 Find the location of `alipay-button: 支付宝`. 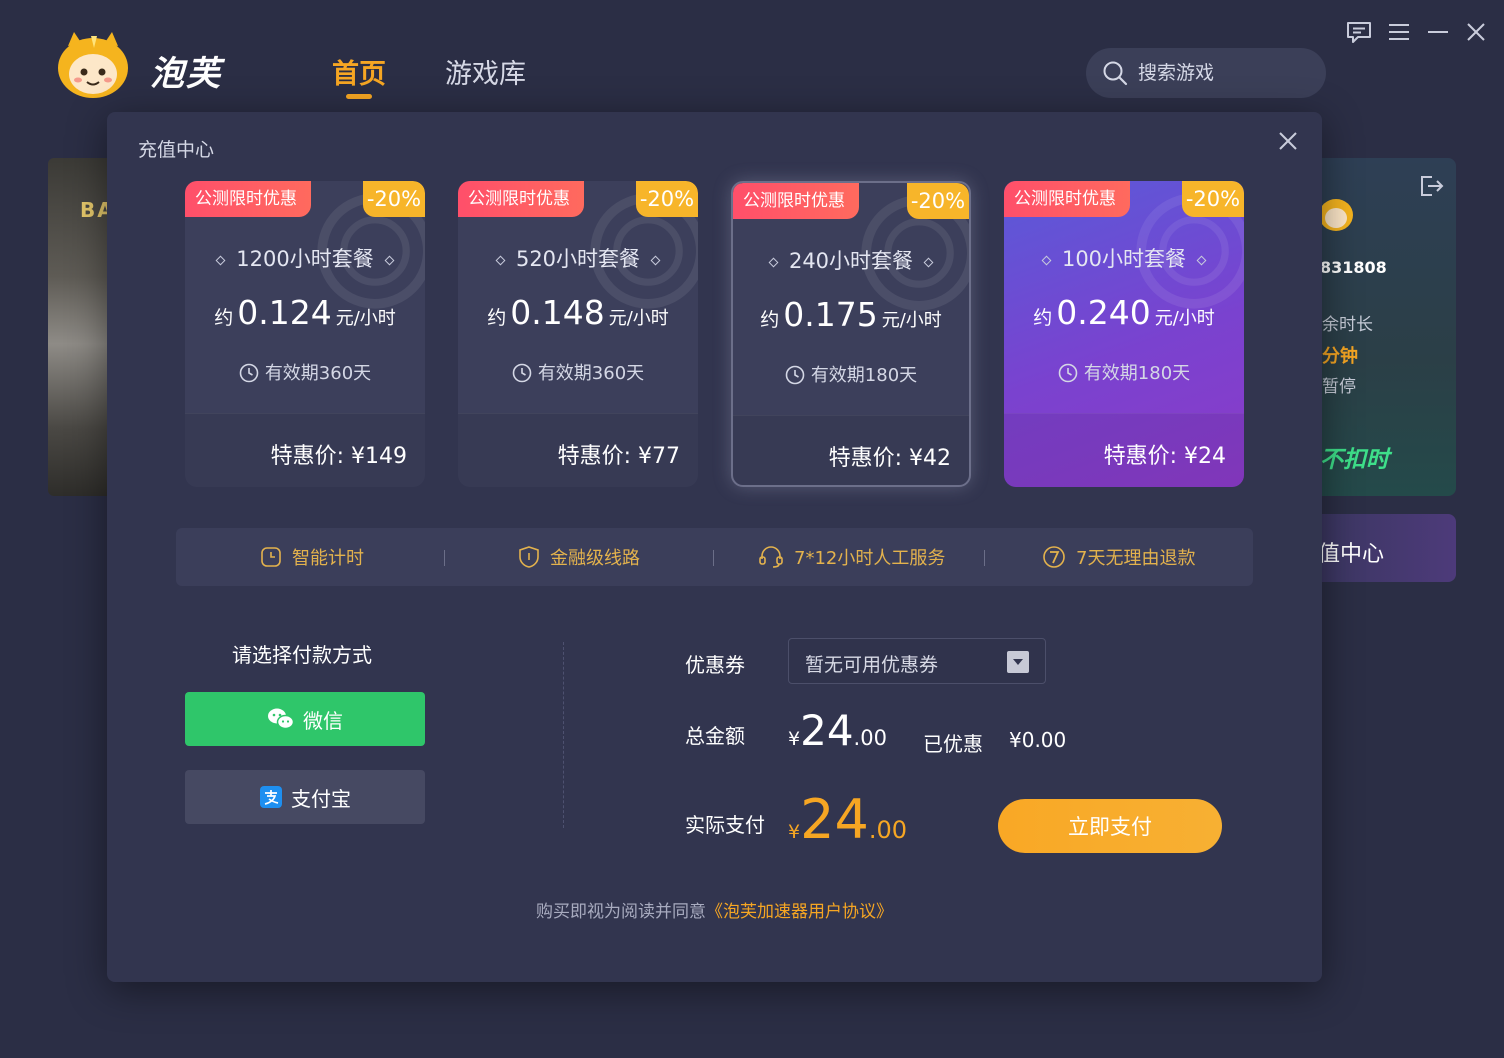

alipay-button: 支付宝 is located at coordinates (305, 797).